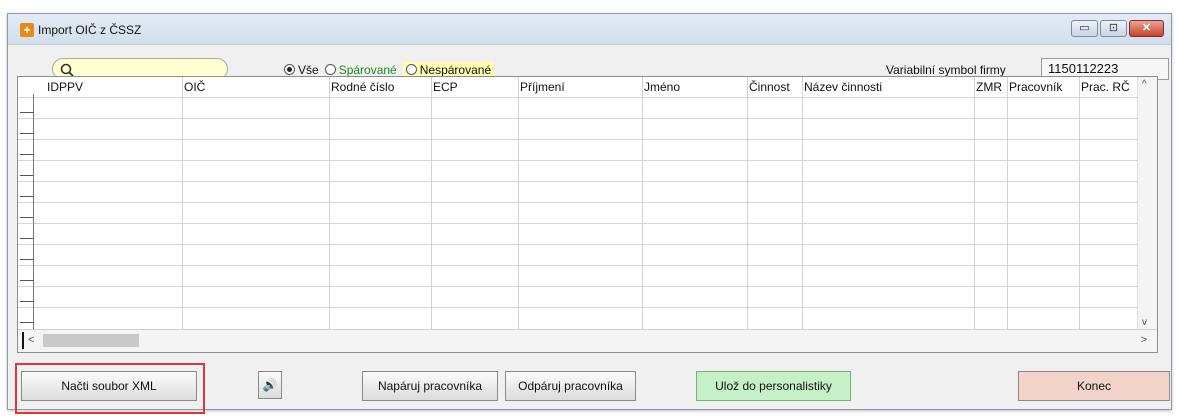  I want to click on radio-selected-icon, so click(289, 69).